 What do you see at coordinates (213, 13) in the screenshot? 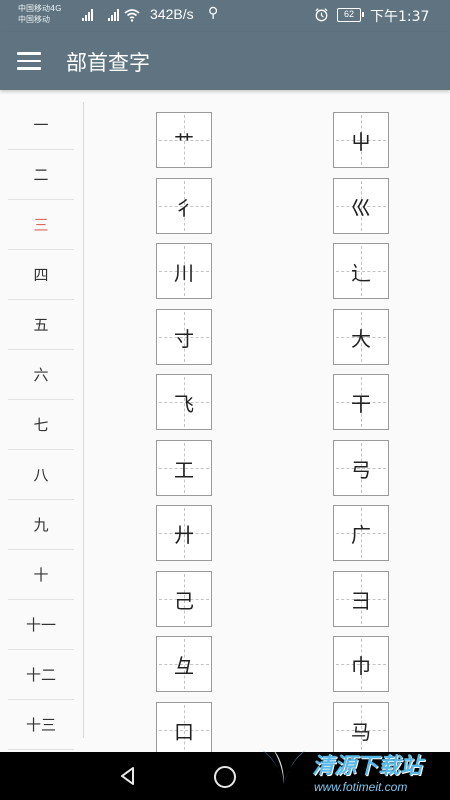
I see `usb-icon: ⚲` at bounding box center [213, 13].